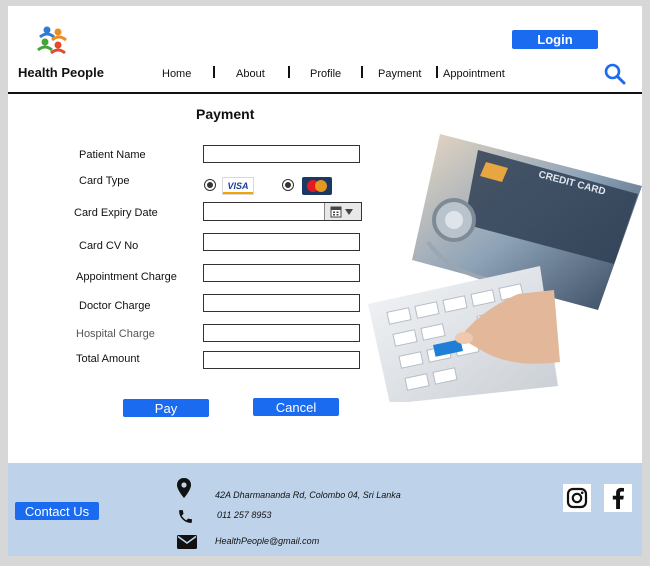 This screenshot has width=650, height=566. Describe the element at coordinates (474, 74) in the screenshot. I see `nav-appointment: Appointment` at that location.